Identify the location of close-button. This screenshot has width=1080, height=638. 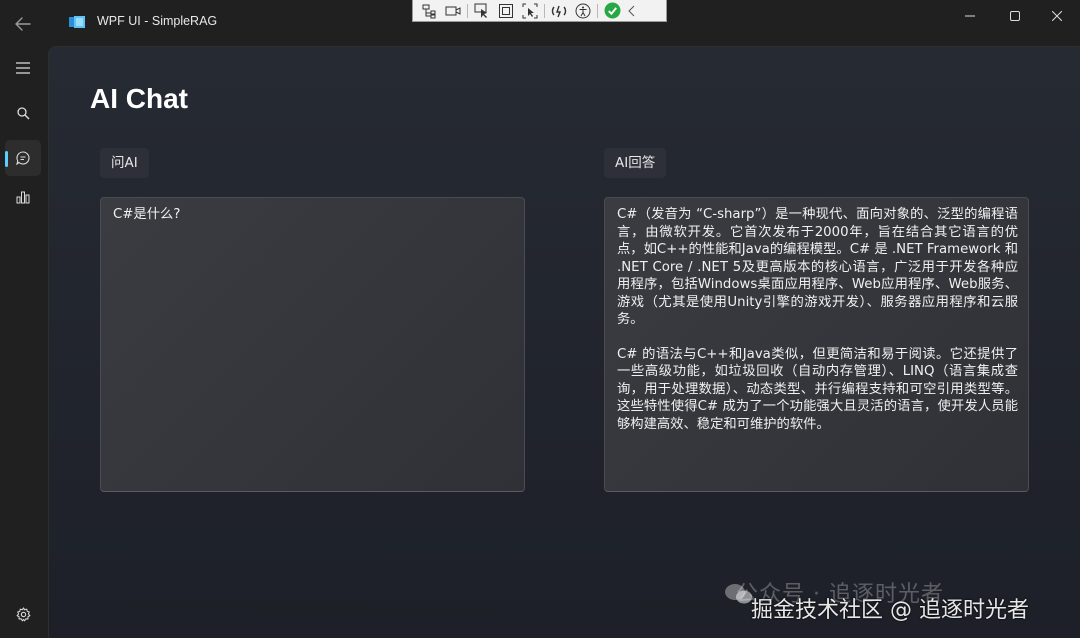
(1057, 16).